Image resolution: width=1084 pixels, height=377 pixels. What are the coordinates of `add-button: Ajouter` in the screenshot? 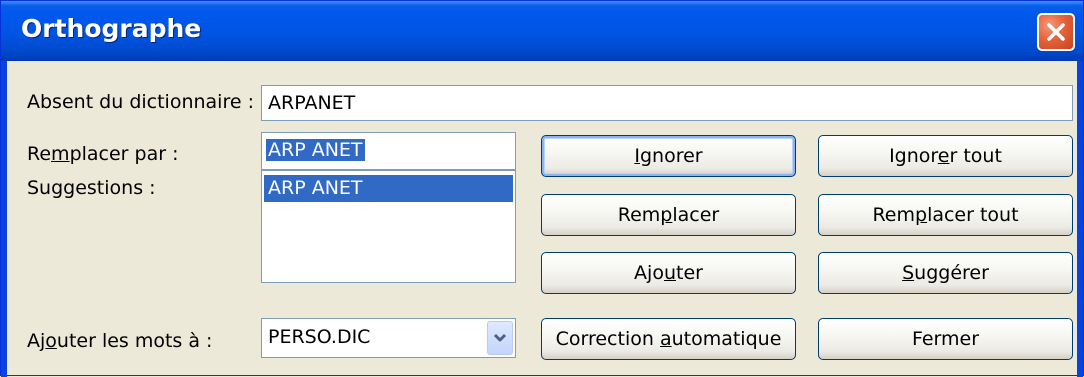 It's located at (668, 273).